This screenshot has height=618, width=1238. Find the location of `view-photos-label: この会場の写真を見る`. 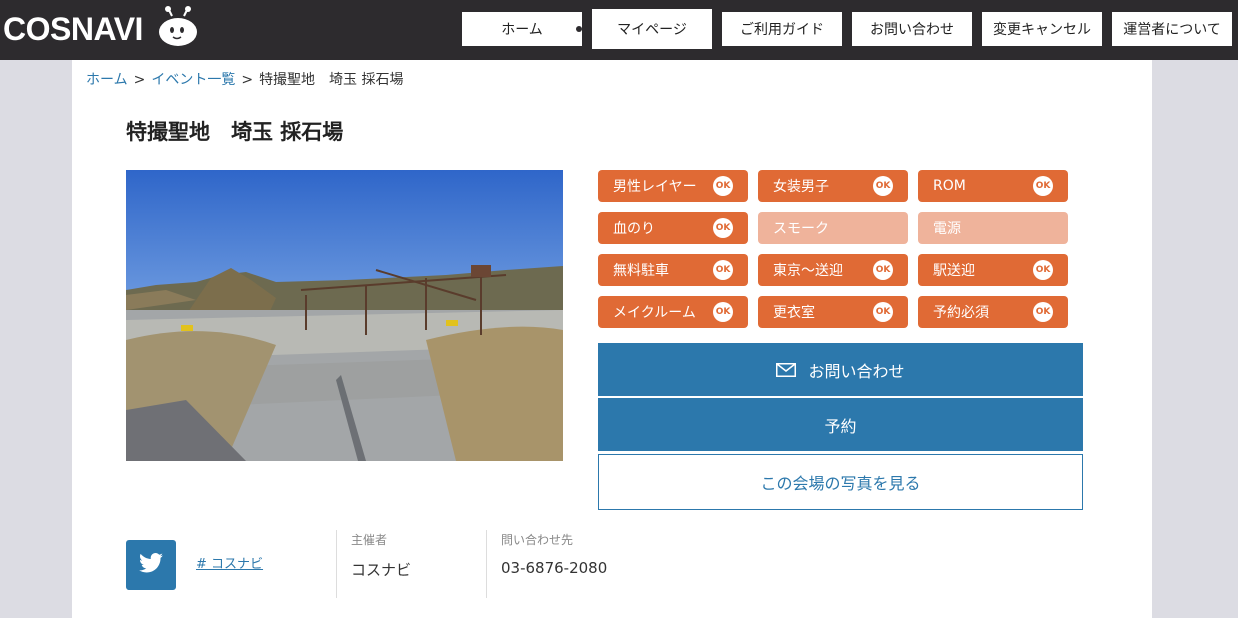

view-photos-label: この会場の写真を見る is located at coordinates (840, 483).